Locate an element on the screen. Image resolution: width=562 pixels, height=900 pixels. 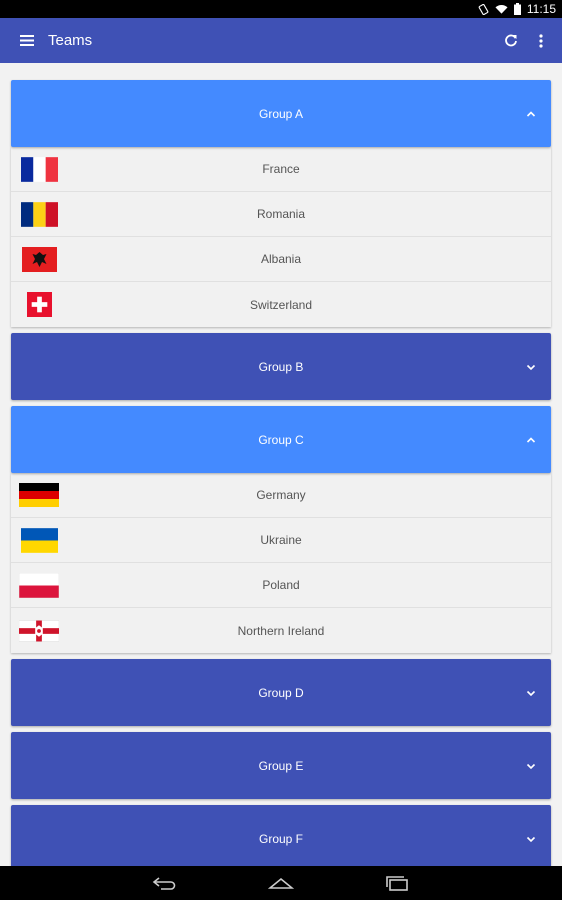
recents-icon is located at coordinates (397, 883).